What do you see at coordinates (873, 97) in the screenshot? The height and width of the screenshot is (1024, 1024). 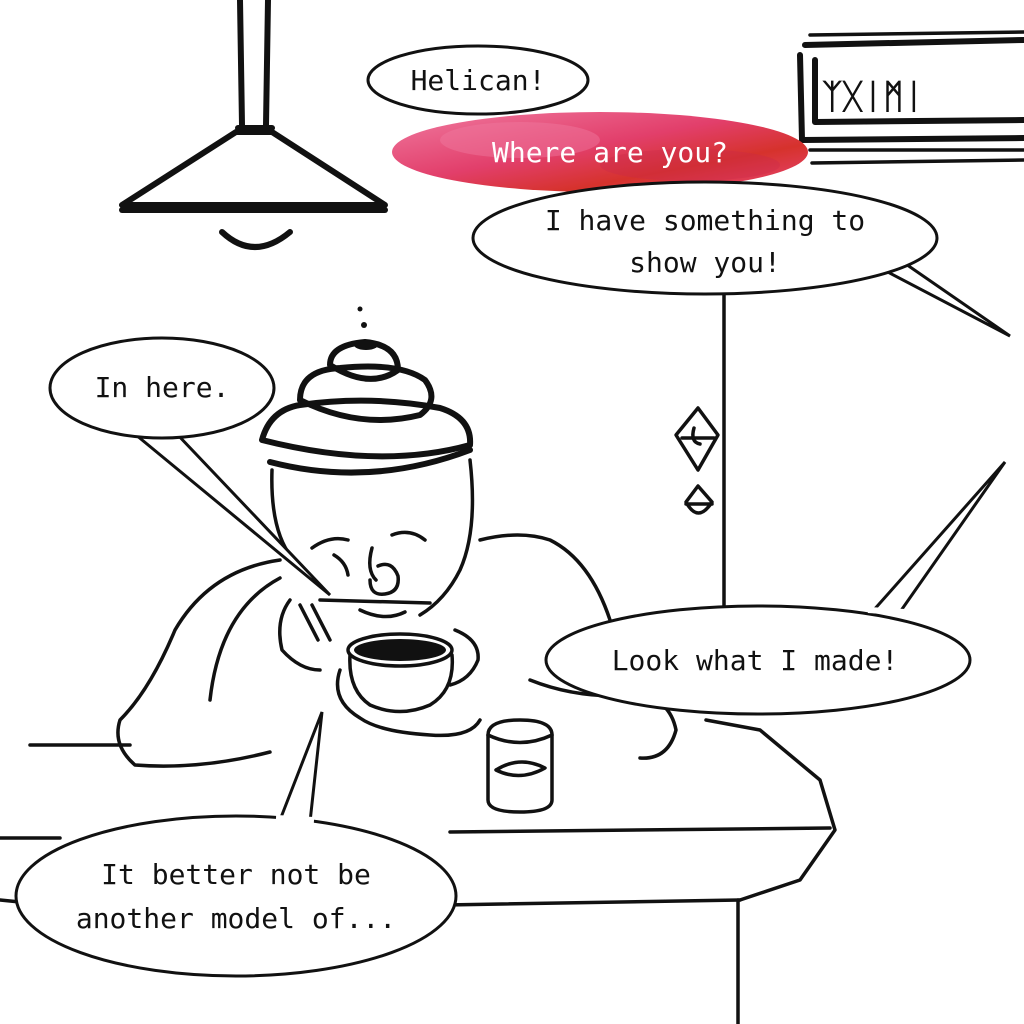 I see `sign-runes: ᛉᚷᛁᛗᛁ` at bounding box center [873, 97].